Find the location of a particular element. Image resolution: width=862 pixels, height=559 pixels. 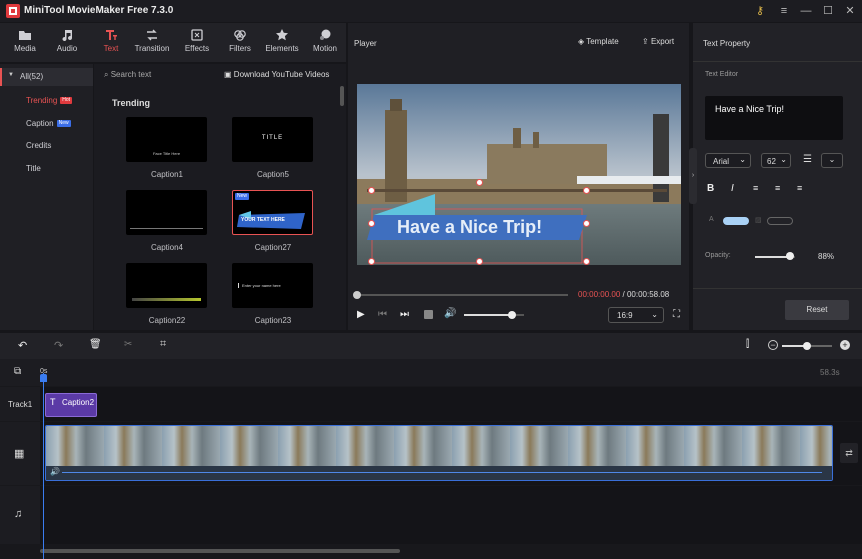

opacity-value: 88% is located at coordinates (826, 256).